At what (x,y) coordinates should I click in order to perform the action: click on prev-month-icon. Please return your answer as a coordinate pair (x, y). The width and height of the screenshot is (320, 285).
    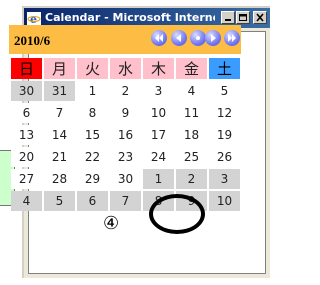
    Looking at the image, I should click on (178, 38).